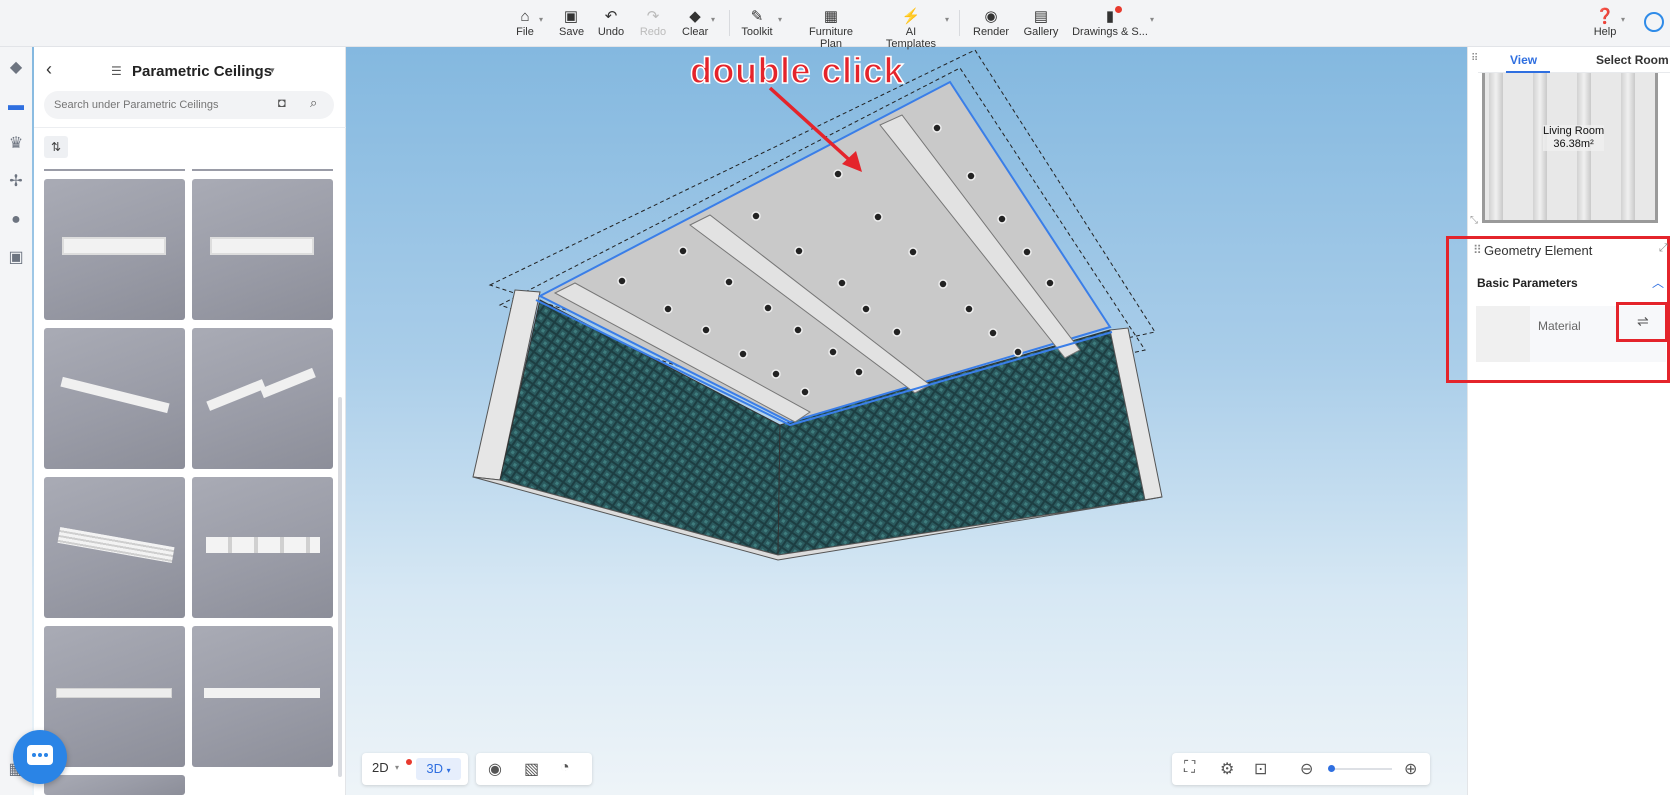 This screenshot has width=1670, height=795. Describe the element at coordinates (653, 16) in the screenshot. I see `redo-icon: ↷` at that location.